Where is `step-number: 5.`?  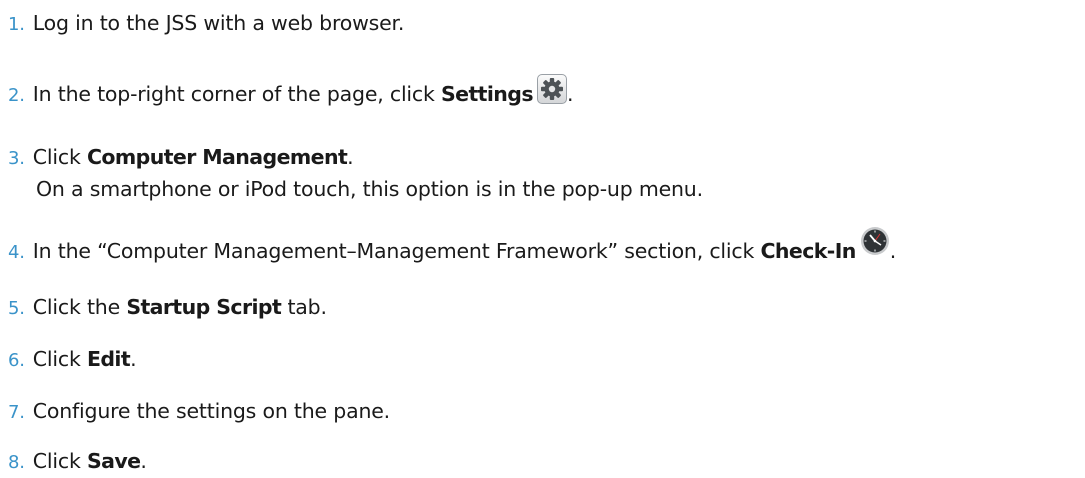 step-number: 5. is located at coordinates (16, 308).